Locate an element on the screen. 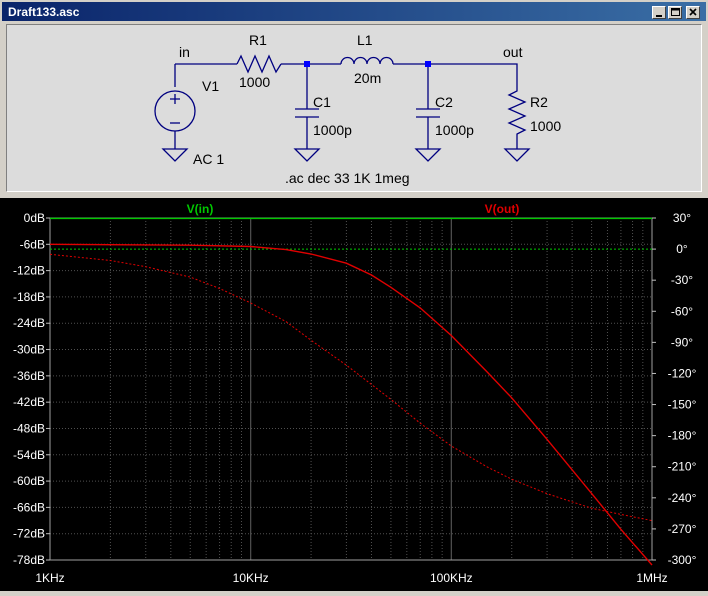 This screenshot has height=596, width=708. close-button is located at coordinates (693, 12).